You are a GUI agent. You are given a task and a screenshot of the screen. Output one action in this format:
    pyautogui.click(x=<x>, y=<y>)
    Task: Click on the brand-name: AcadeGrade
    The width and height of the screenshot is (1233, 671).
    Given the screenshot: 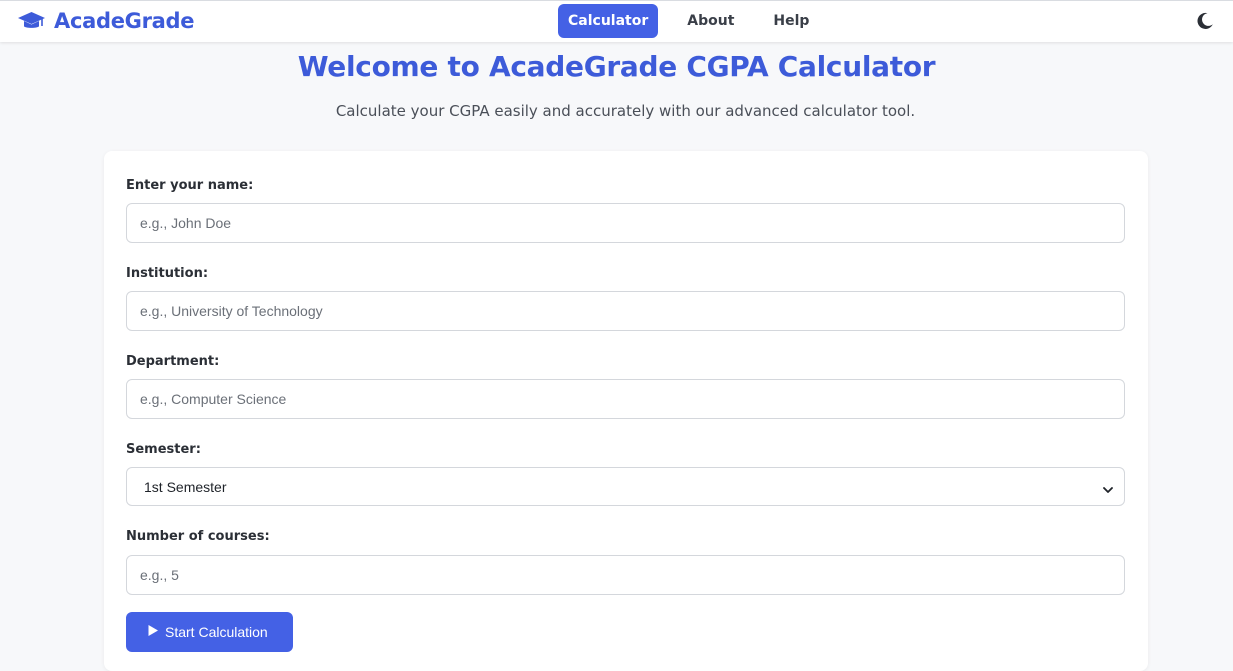 What is the action you would take?
    pyautogui.click(x=124, y=21)
    